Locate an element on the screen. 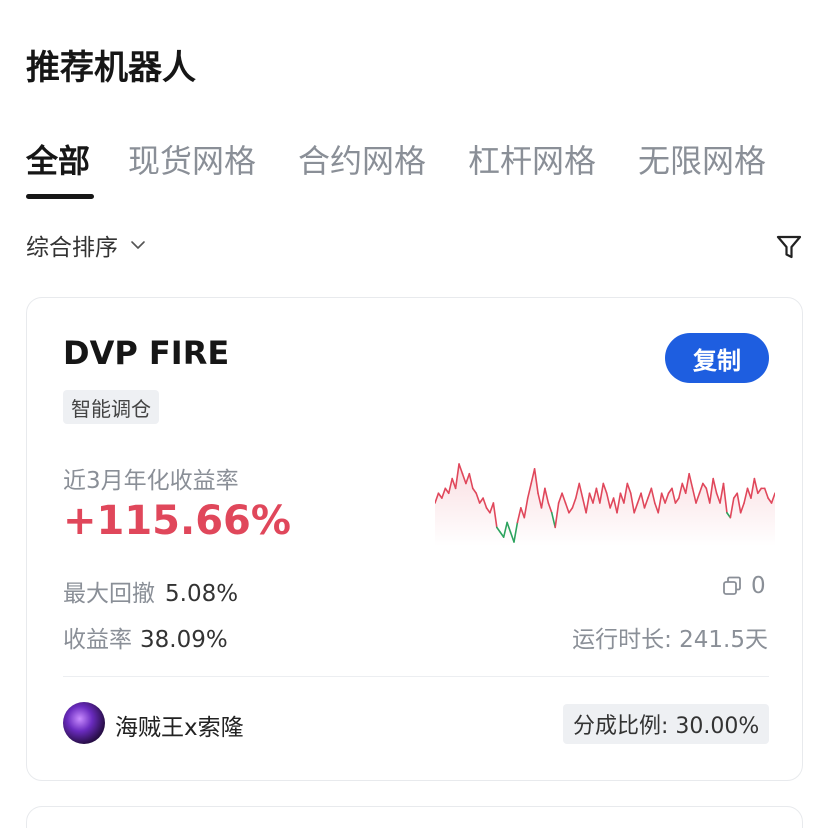 The height and width of the screenshot is (828, 829). owner-name: 海贼王x索隆 is located at coordinates (179, 725).